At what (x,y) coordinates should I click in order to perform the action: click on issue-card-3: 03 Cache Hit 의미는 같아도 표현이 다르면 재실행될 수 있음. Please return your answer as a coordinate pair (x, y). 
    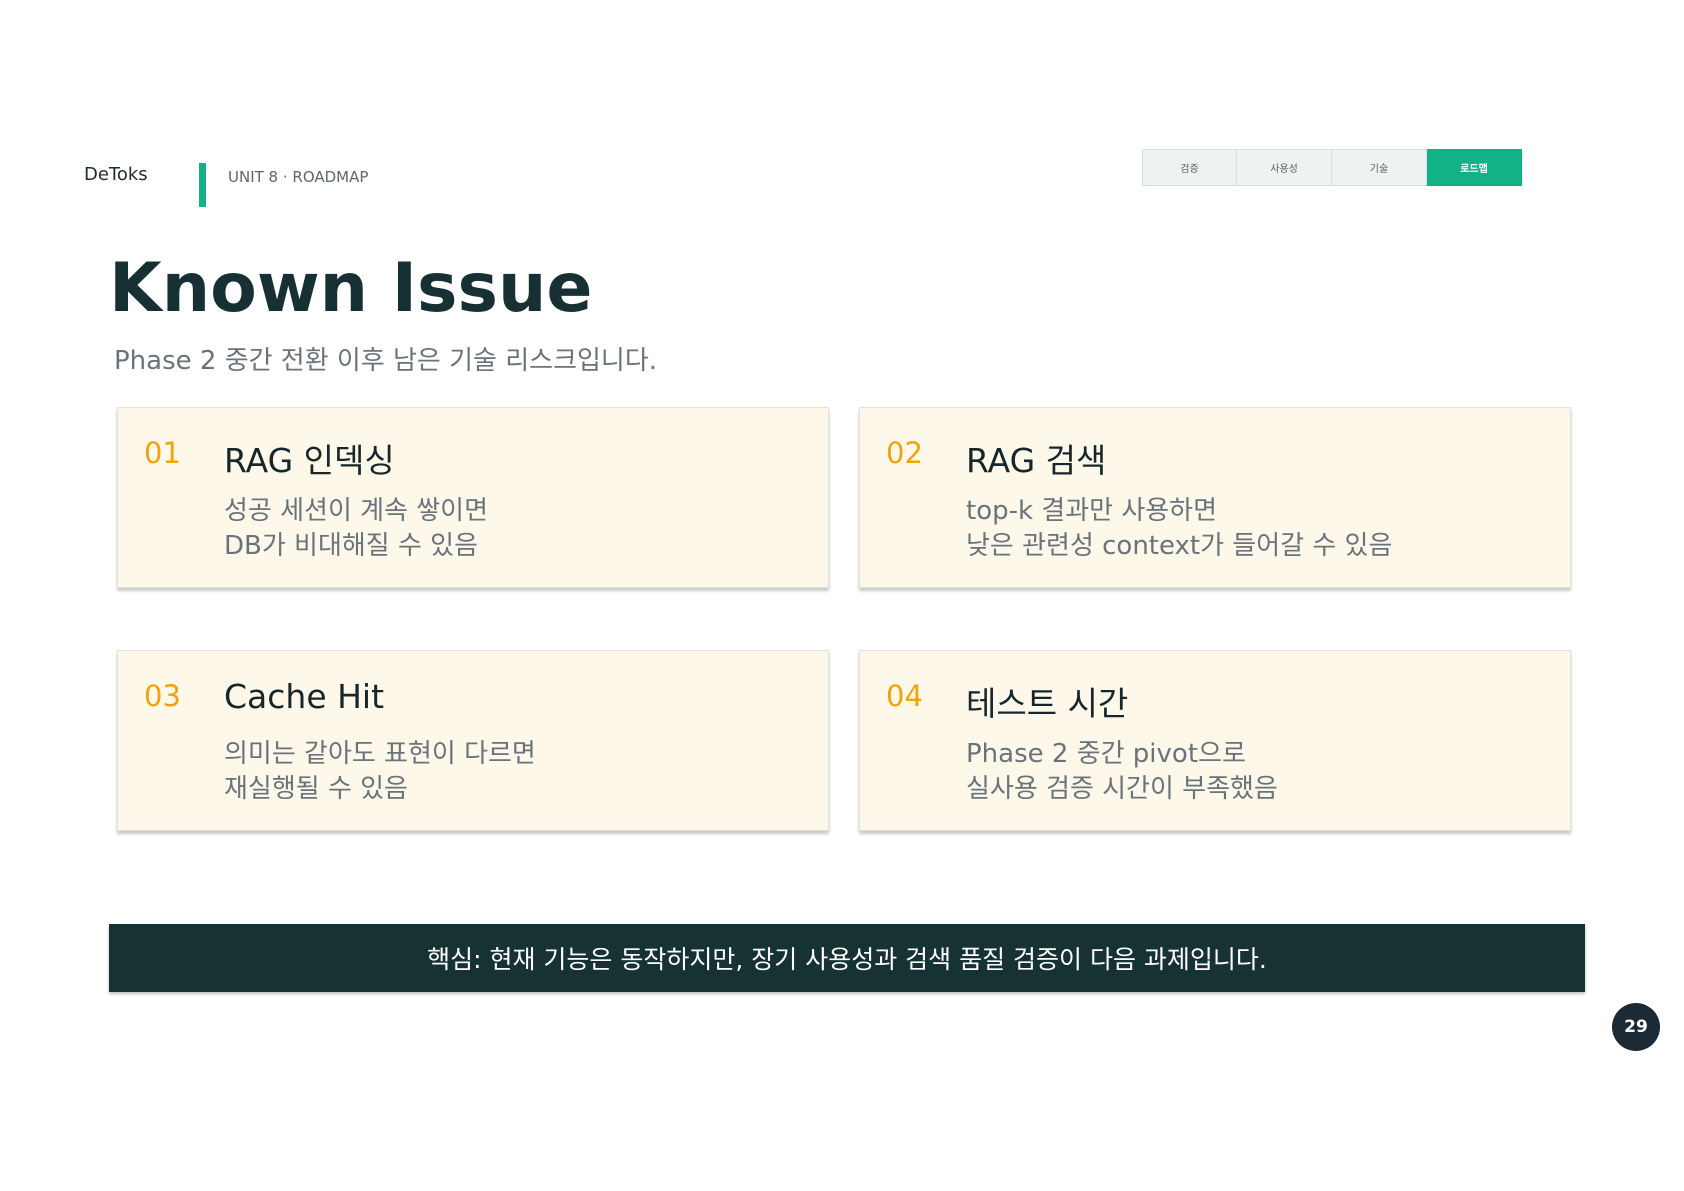
    Looking at the image, I should click on (473, 740).